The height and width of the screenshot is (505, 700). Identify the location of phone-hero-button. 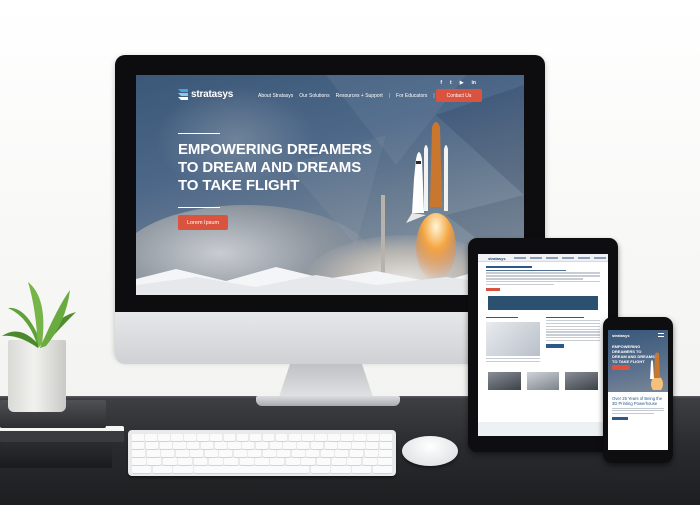
(621, 367).